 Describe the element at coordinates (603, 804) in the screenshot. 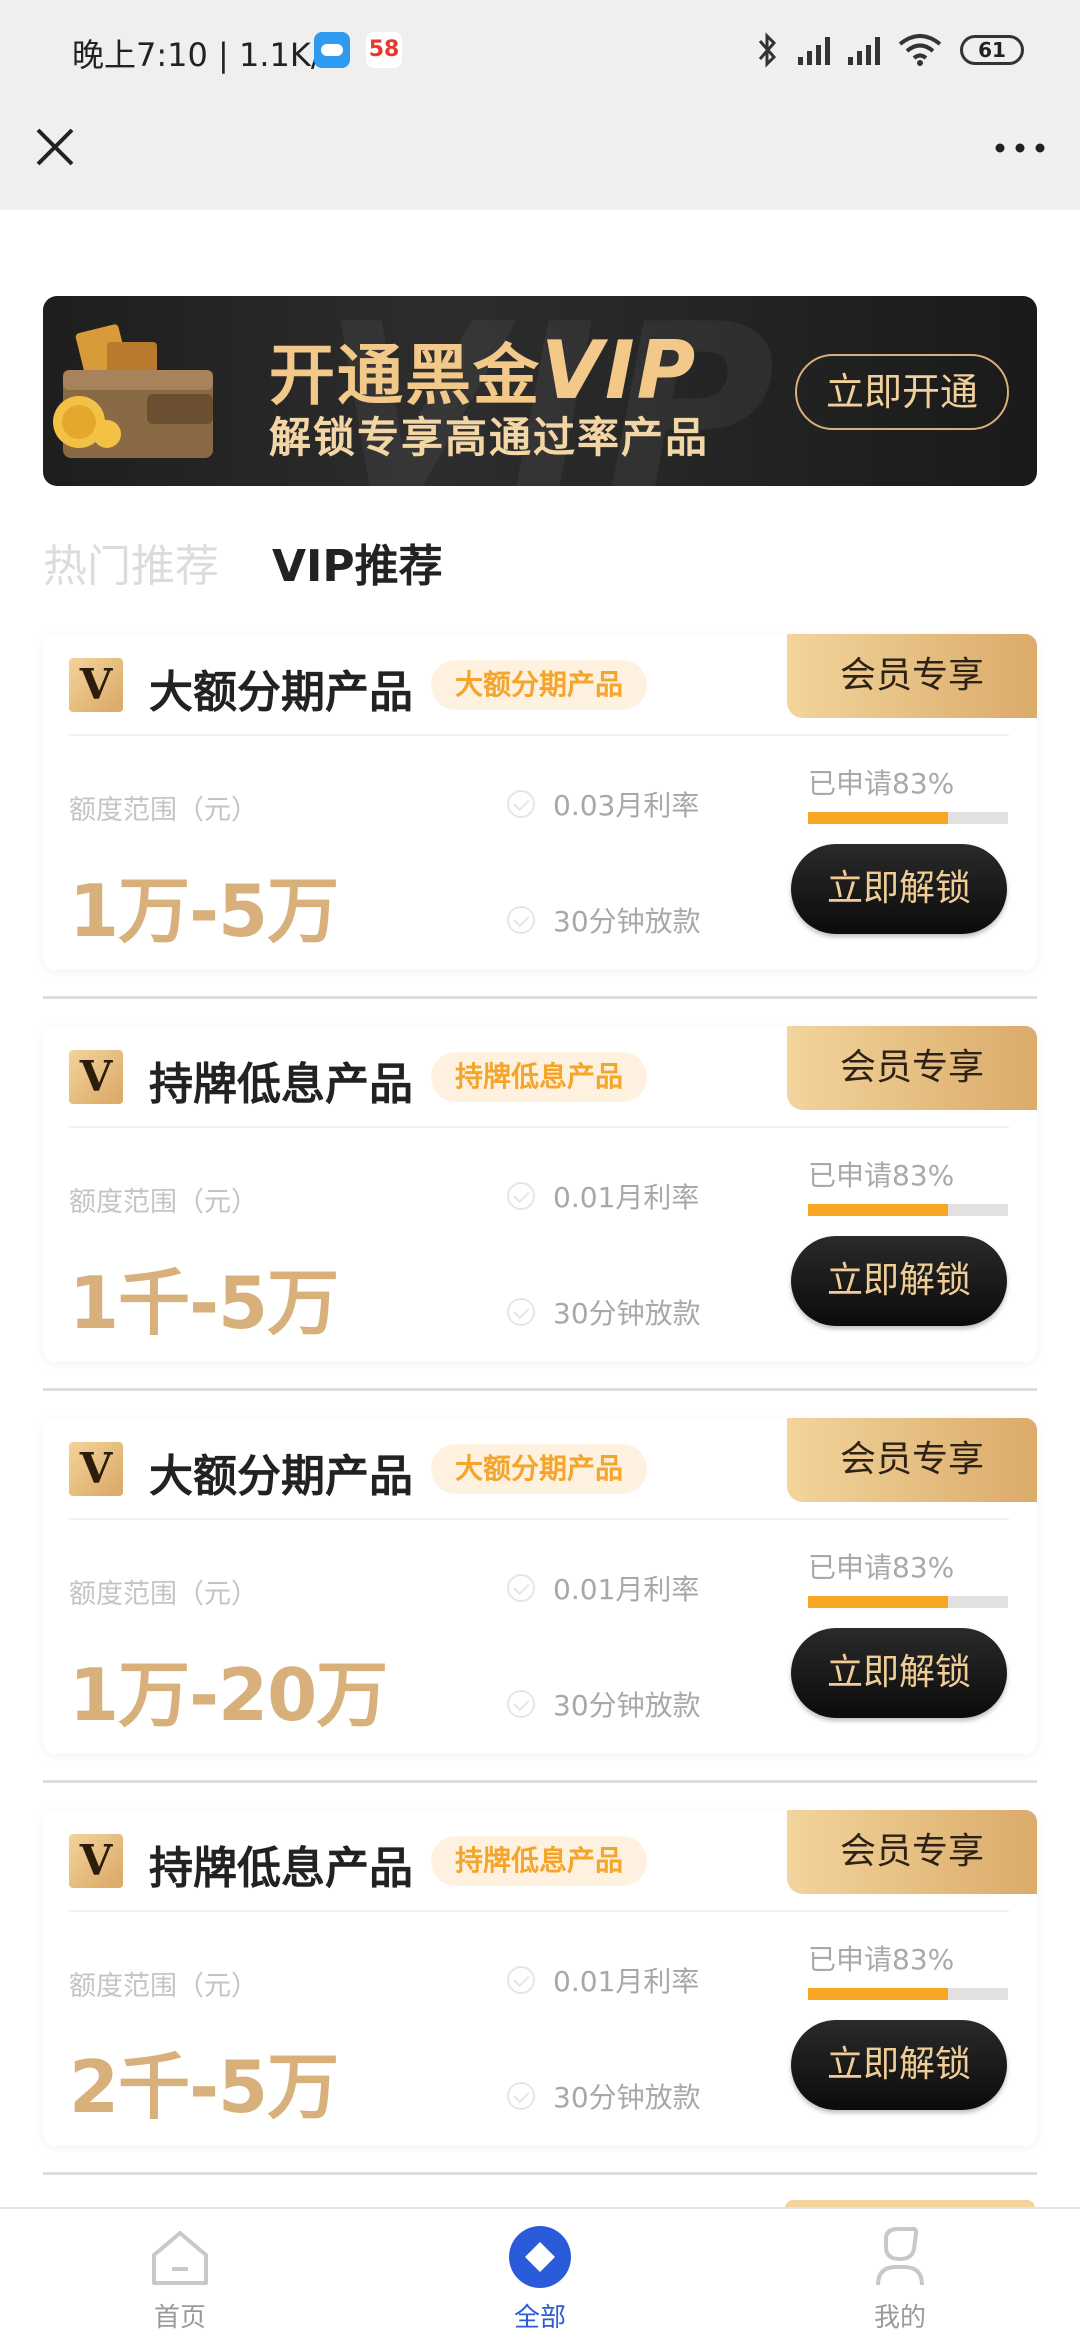

I see `monthly-rate: 0.03月利率` at that location.